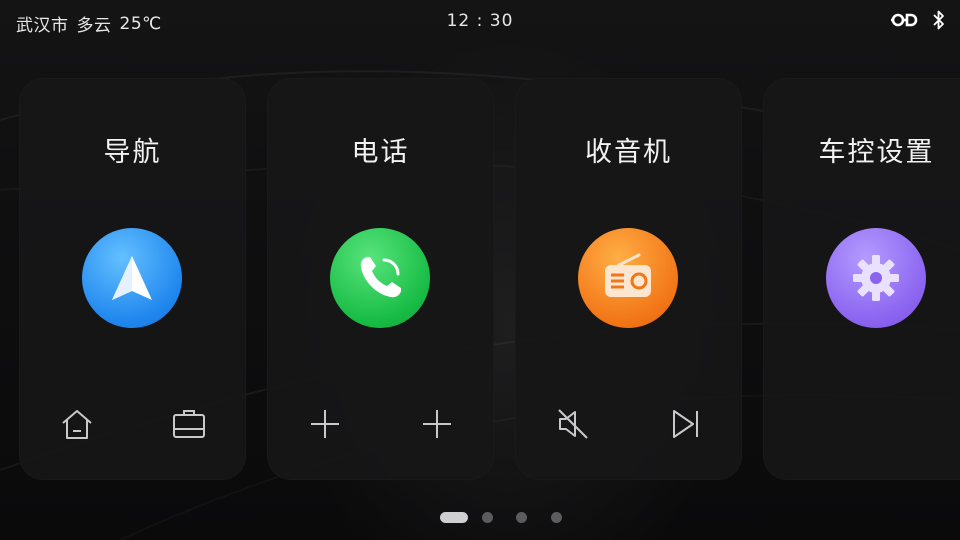 This screenshot has width=960, height=540. I want to click on home-icon, so click(77, 424).